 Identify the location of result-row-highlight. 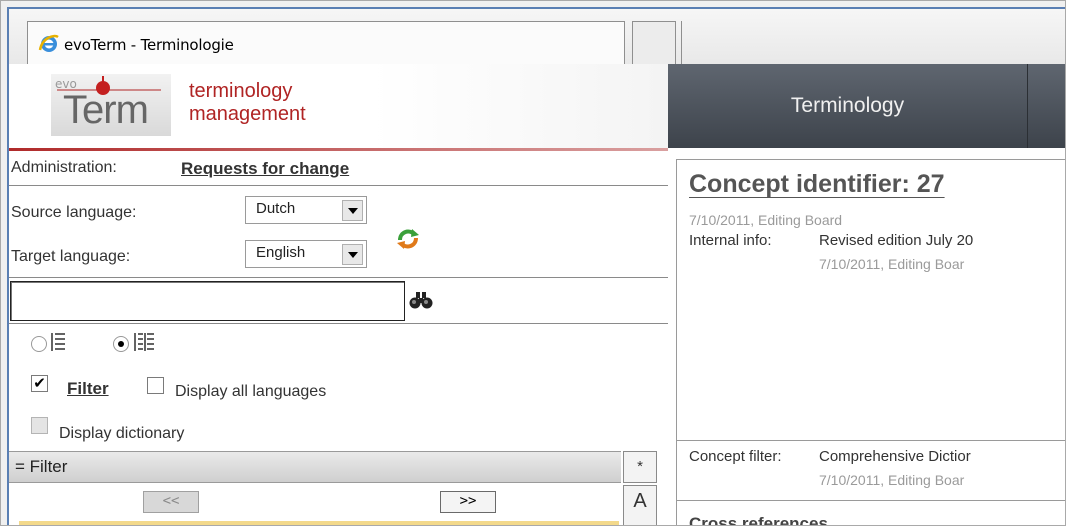
(319, 523).